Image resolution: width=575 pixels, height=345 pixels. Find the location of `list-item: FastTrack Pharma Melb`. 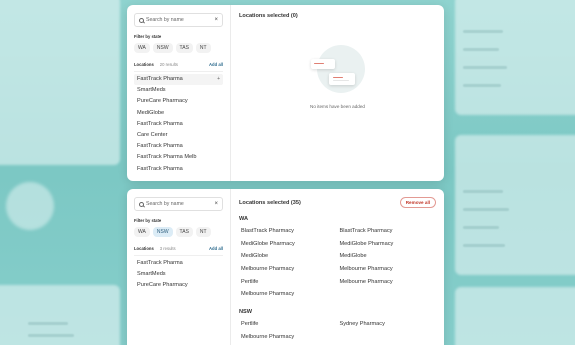

list-item: FastTrack Pharma Melb is located at coordinates (178, 157).